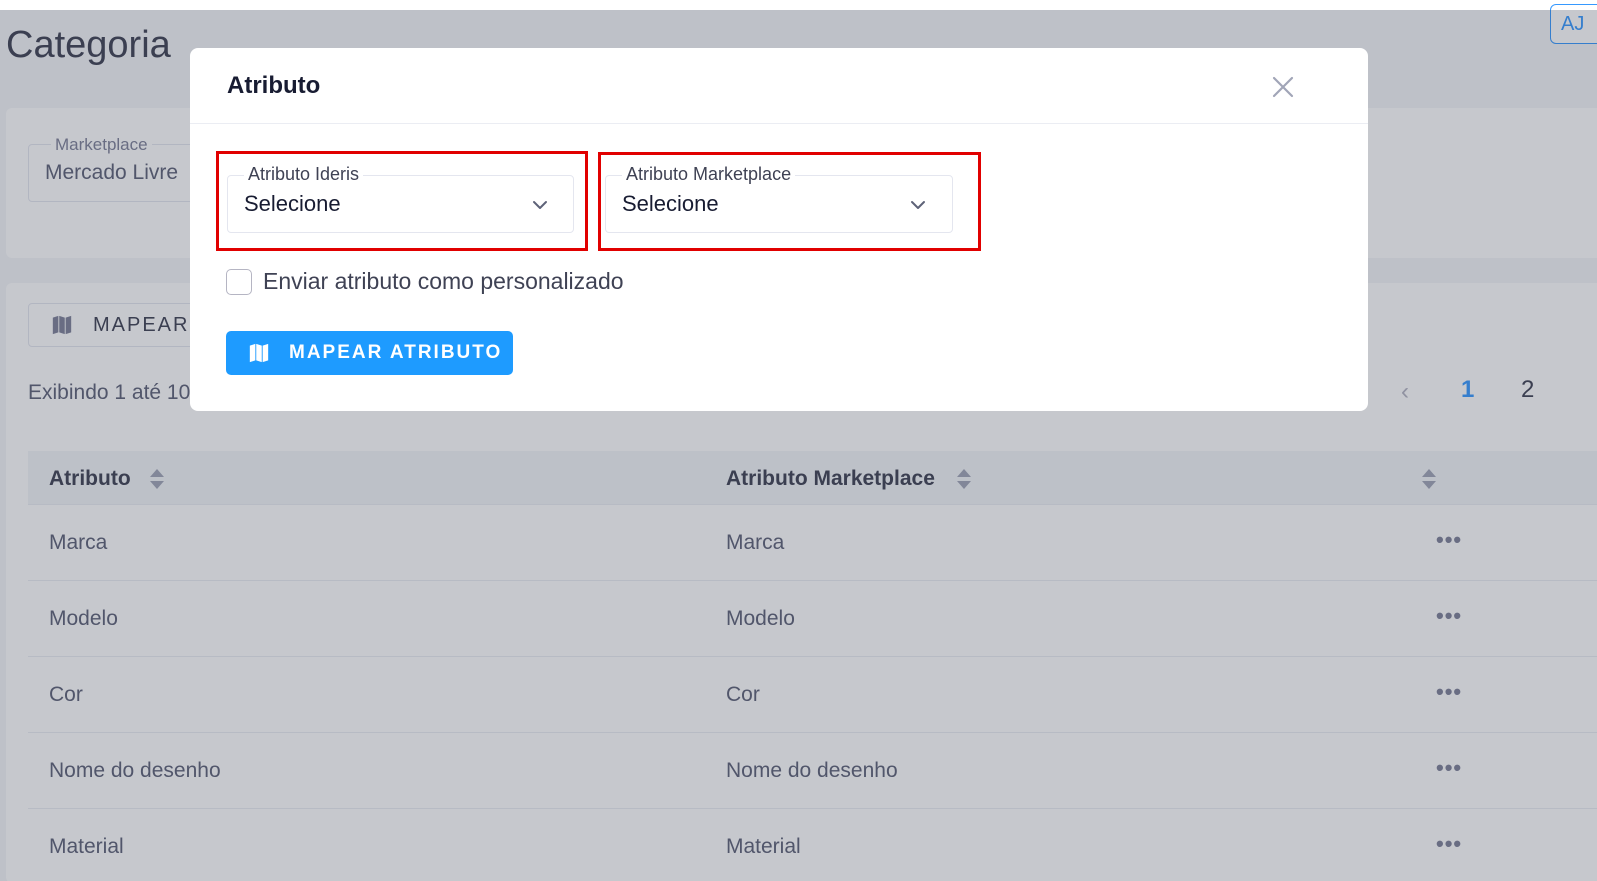  Describe the element at coordinates (292, 203) in the screenshot. I see `atributo-ideris-value: Selecione` at that location.